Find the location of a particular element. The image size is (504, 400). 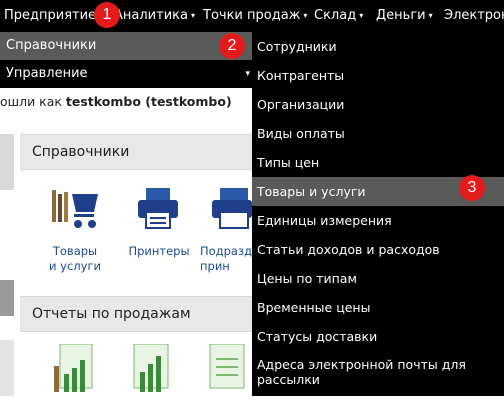

enterprise-dropdown: Справочники Управление ▾ is located at coordinates (129, 60).